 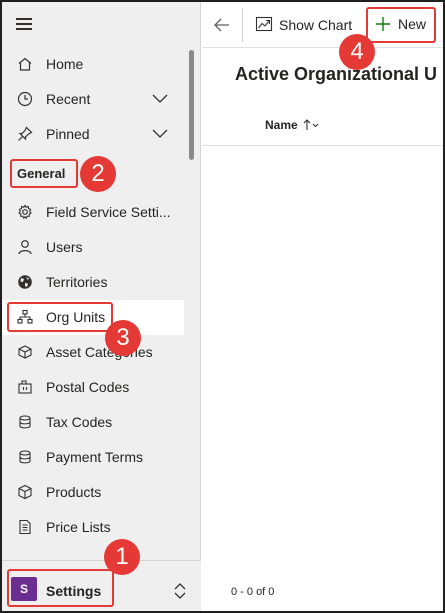 What do you see at coordinates (64, 247) in the screenshot?
I see `sidebar-item-label: Users` at bounding box center [64, 247].